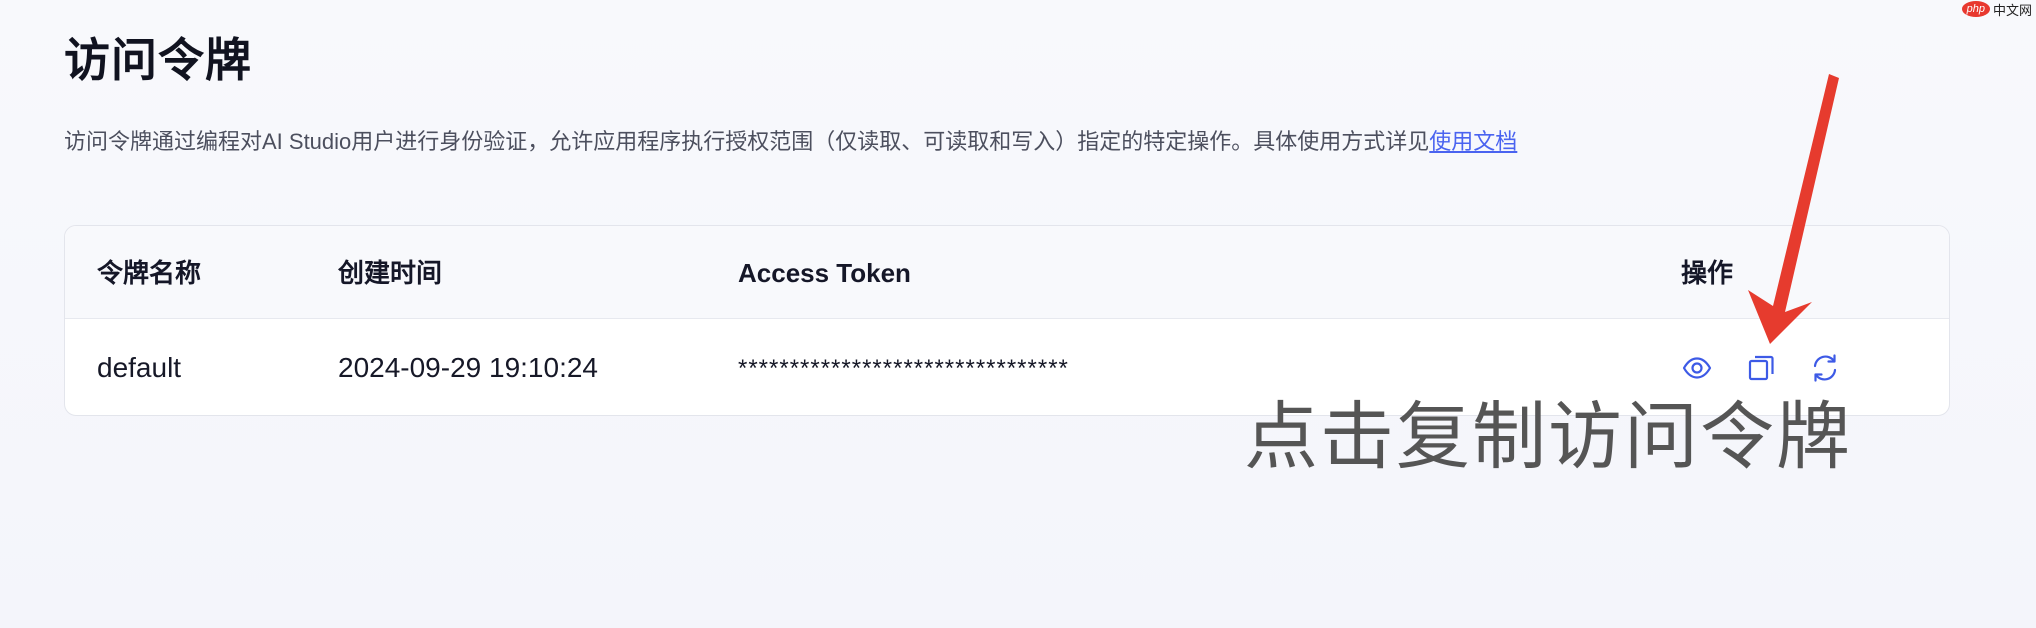 The width and height of the screenshot is (2036, 628). I want to click on copy-icon, so click(1761, 368).